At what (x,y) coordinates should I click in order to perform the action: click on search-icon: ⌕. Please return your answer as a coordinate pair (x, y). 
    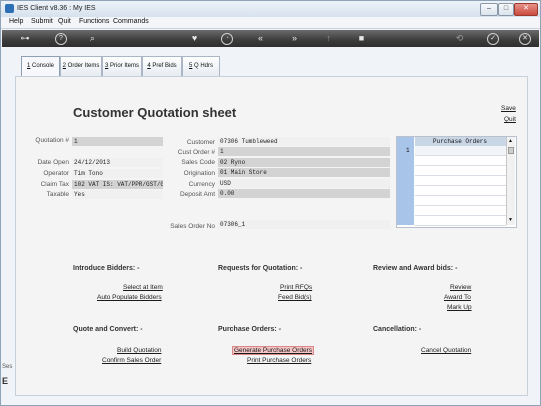
    Looking at the image, I should click on (92, 38).